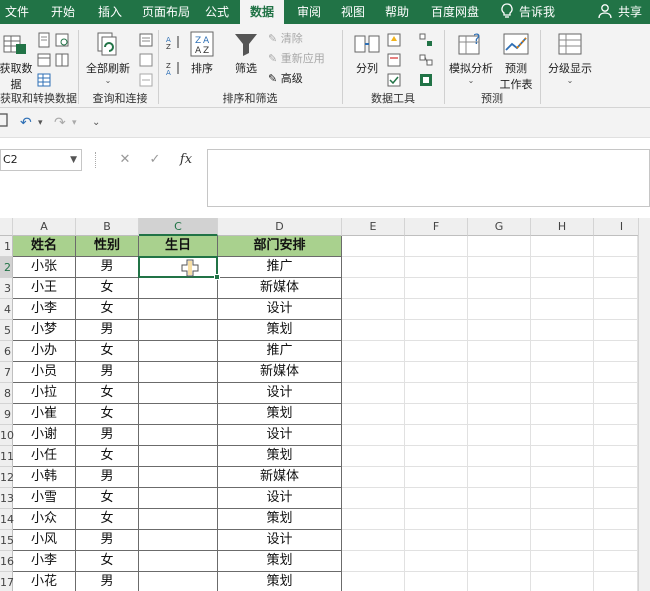 This screenshot has height=591, width=650. I want to click on table-cell: 小王, so click(44, 288).